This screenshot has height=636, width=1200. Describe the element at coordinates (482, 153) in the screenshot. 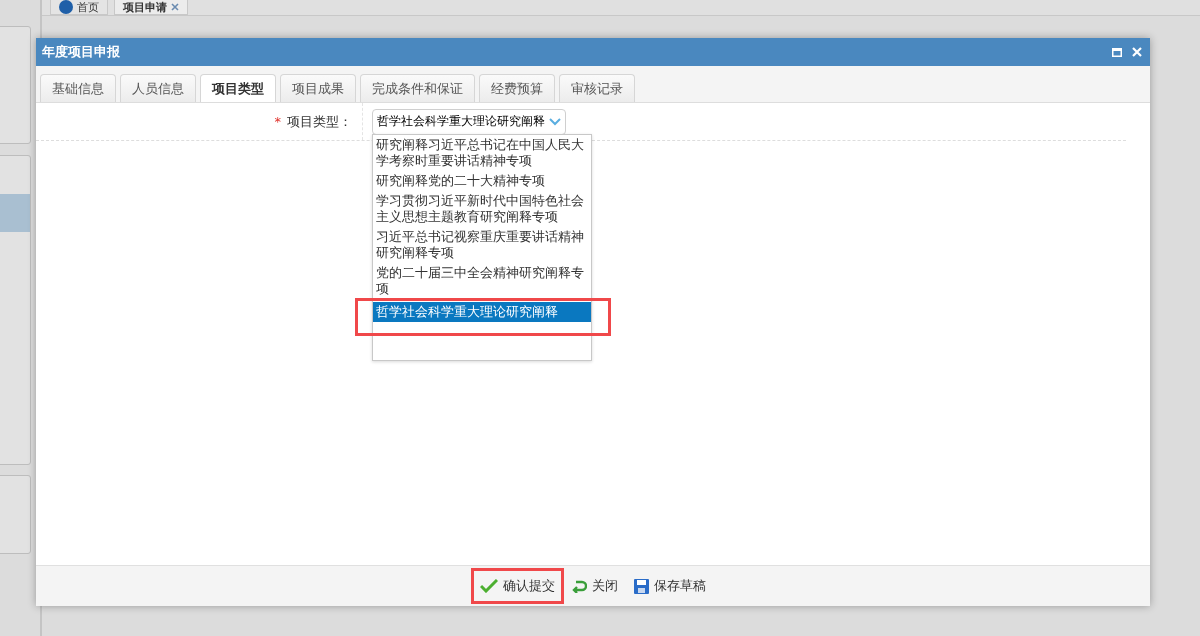

I see `dropdown-option: 研究阐释习近平总书记在中国人民大学考察时重要讲话精神专项` at that location.